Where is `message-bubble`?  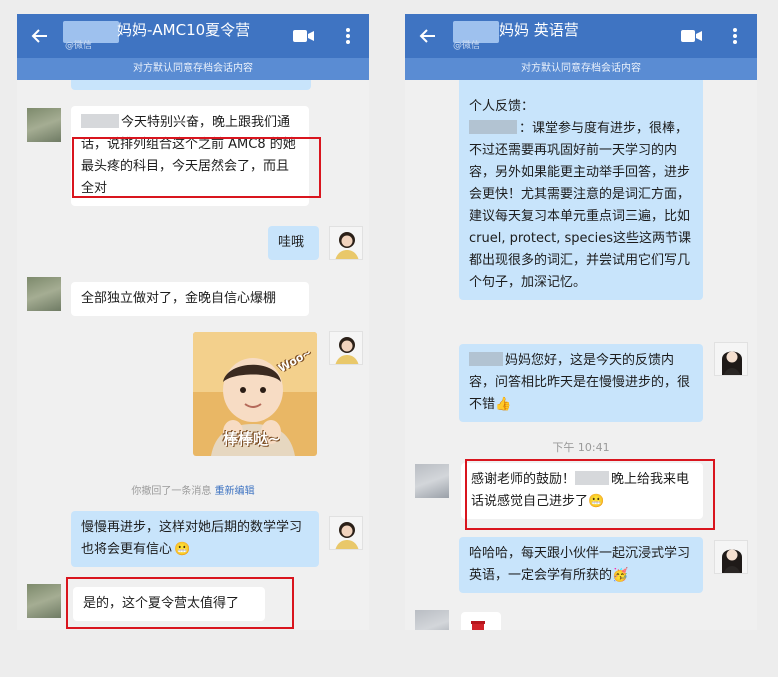 message-bubble is located at coordinates (481, 621).